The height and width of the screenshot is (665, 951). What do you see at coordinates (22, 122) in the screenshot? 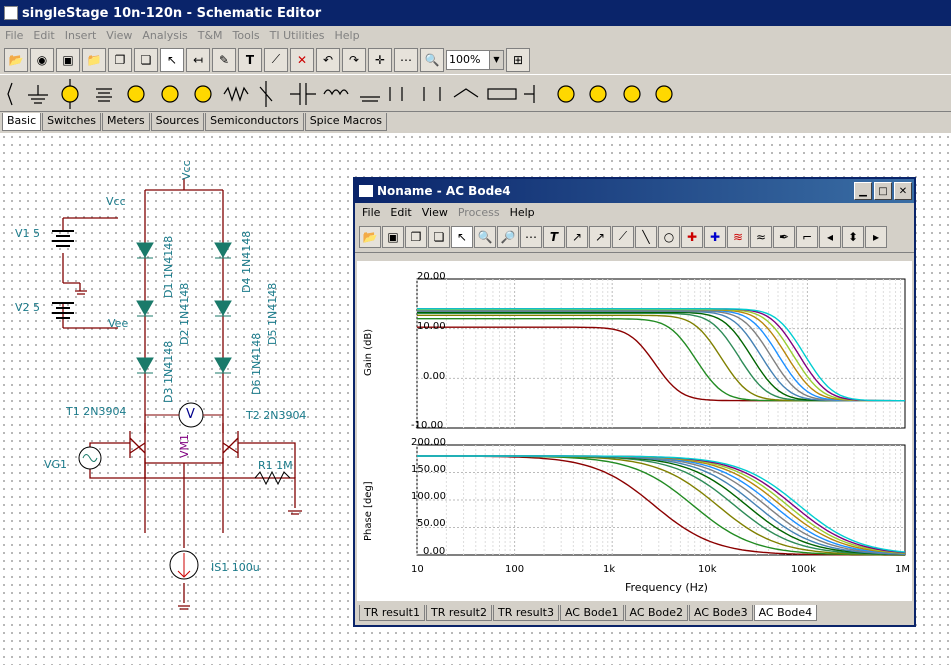
I see `tab-basic: Basic` at bounding box center [22, 122].